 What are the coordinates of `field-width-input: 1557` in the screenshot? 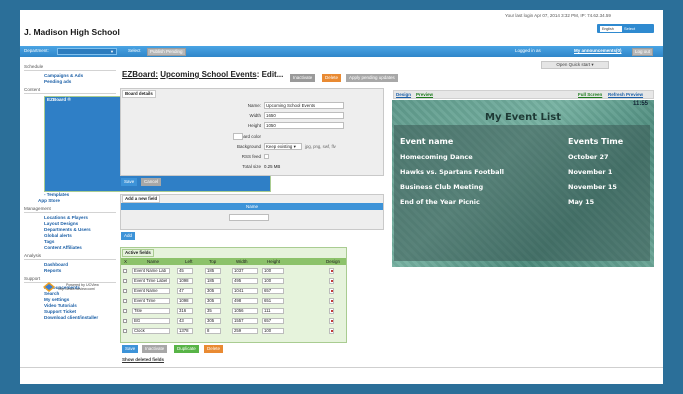 It's located at (245, 321).